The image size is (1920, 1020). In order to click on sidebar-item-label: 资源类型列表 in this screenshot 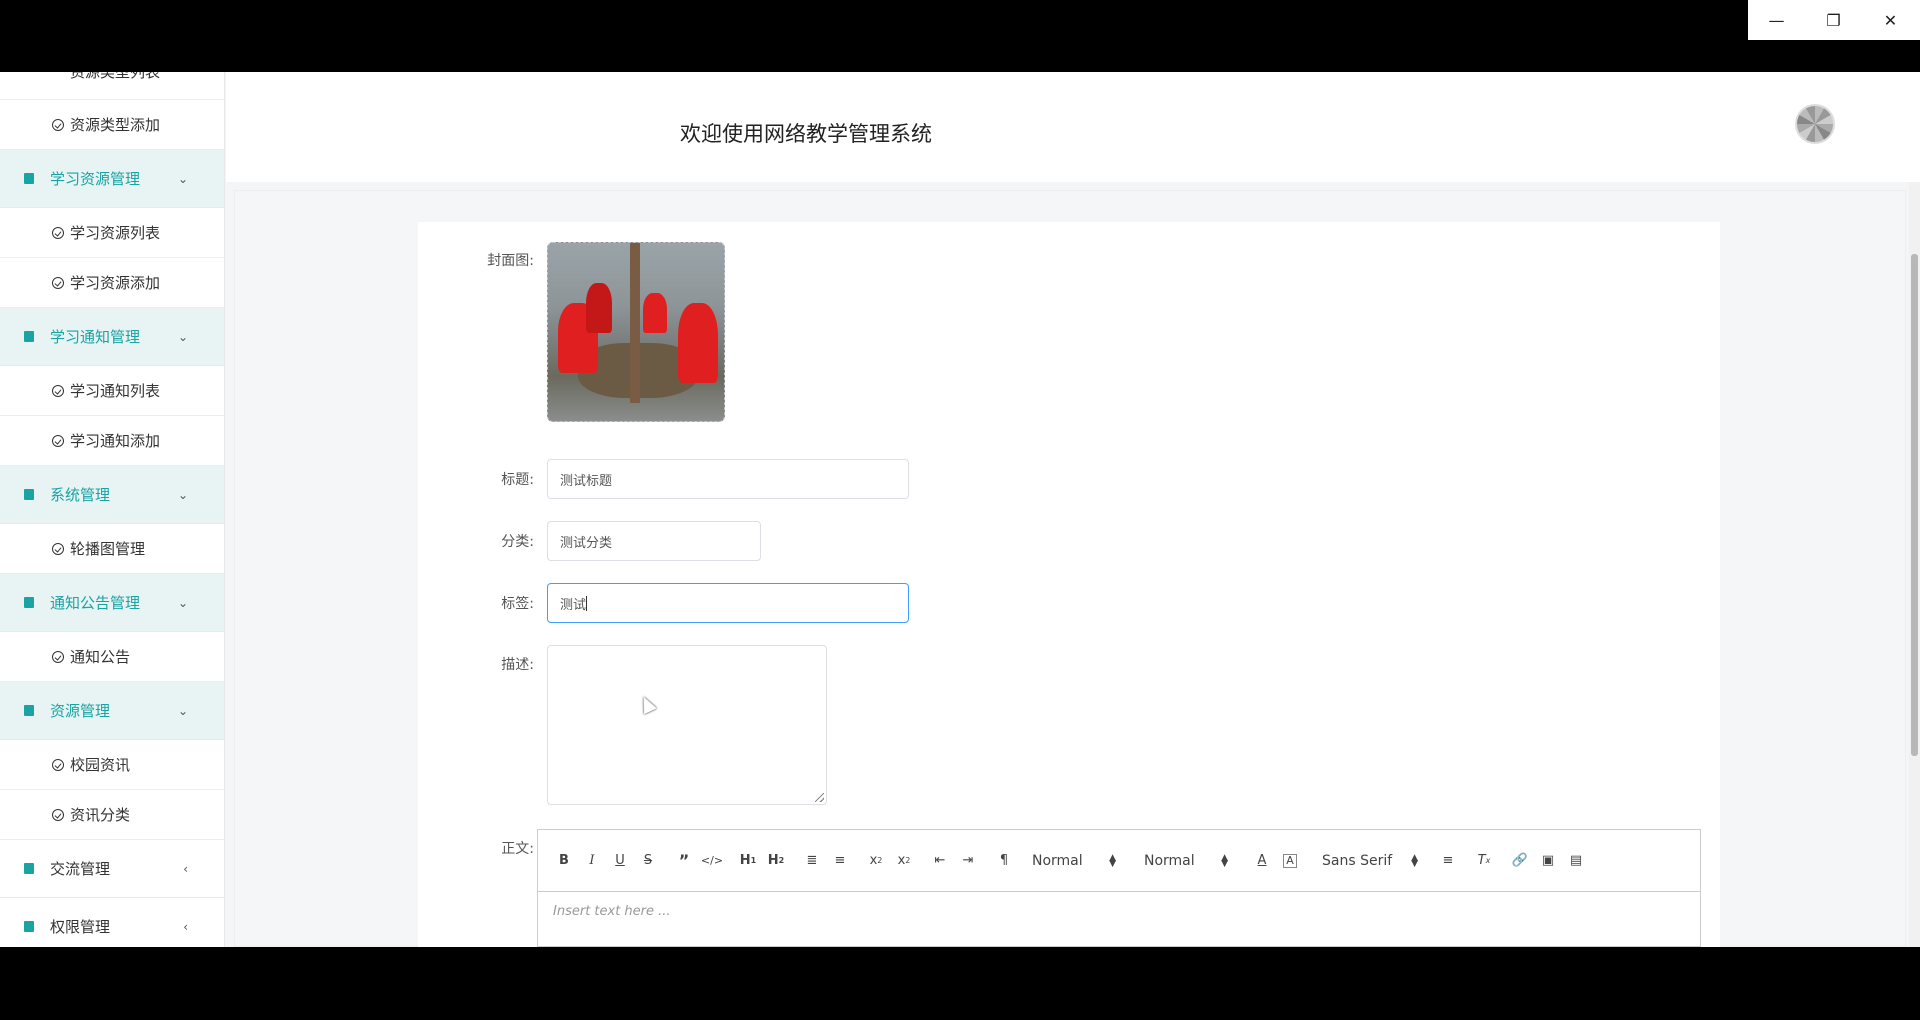, I will do `click(115, 76)`.